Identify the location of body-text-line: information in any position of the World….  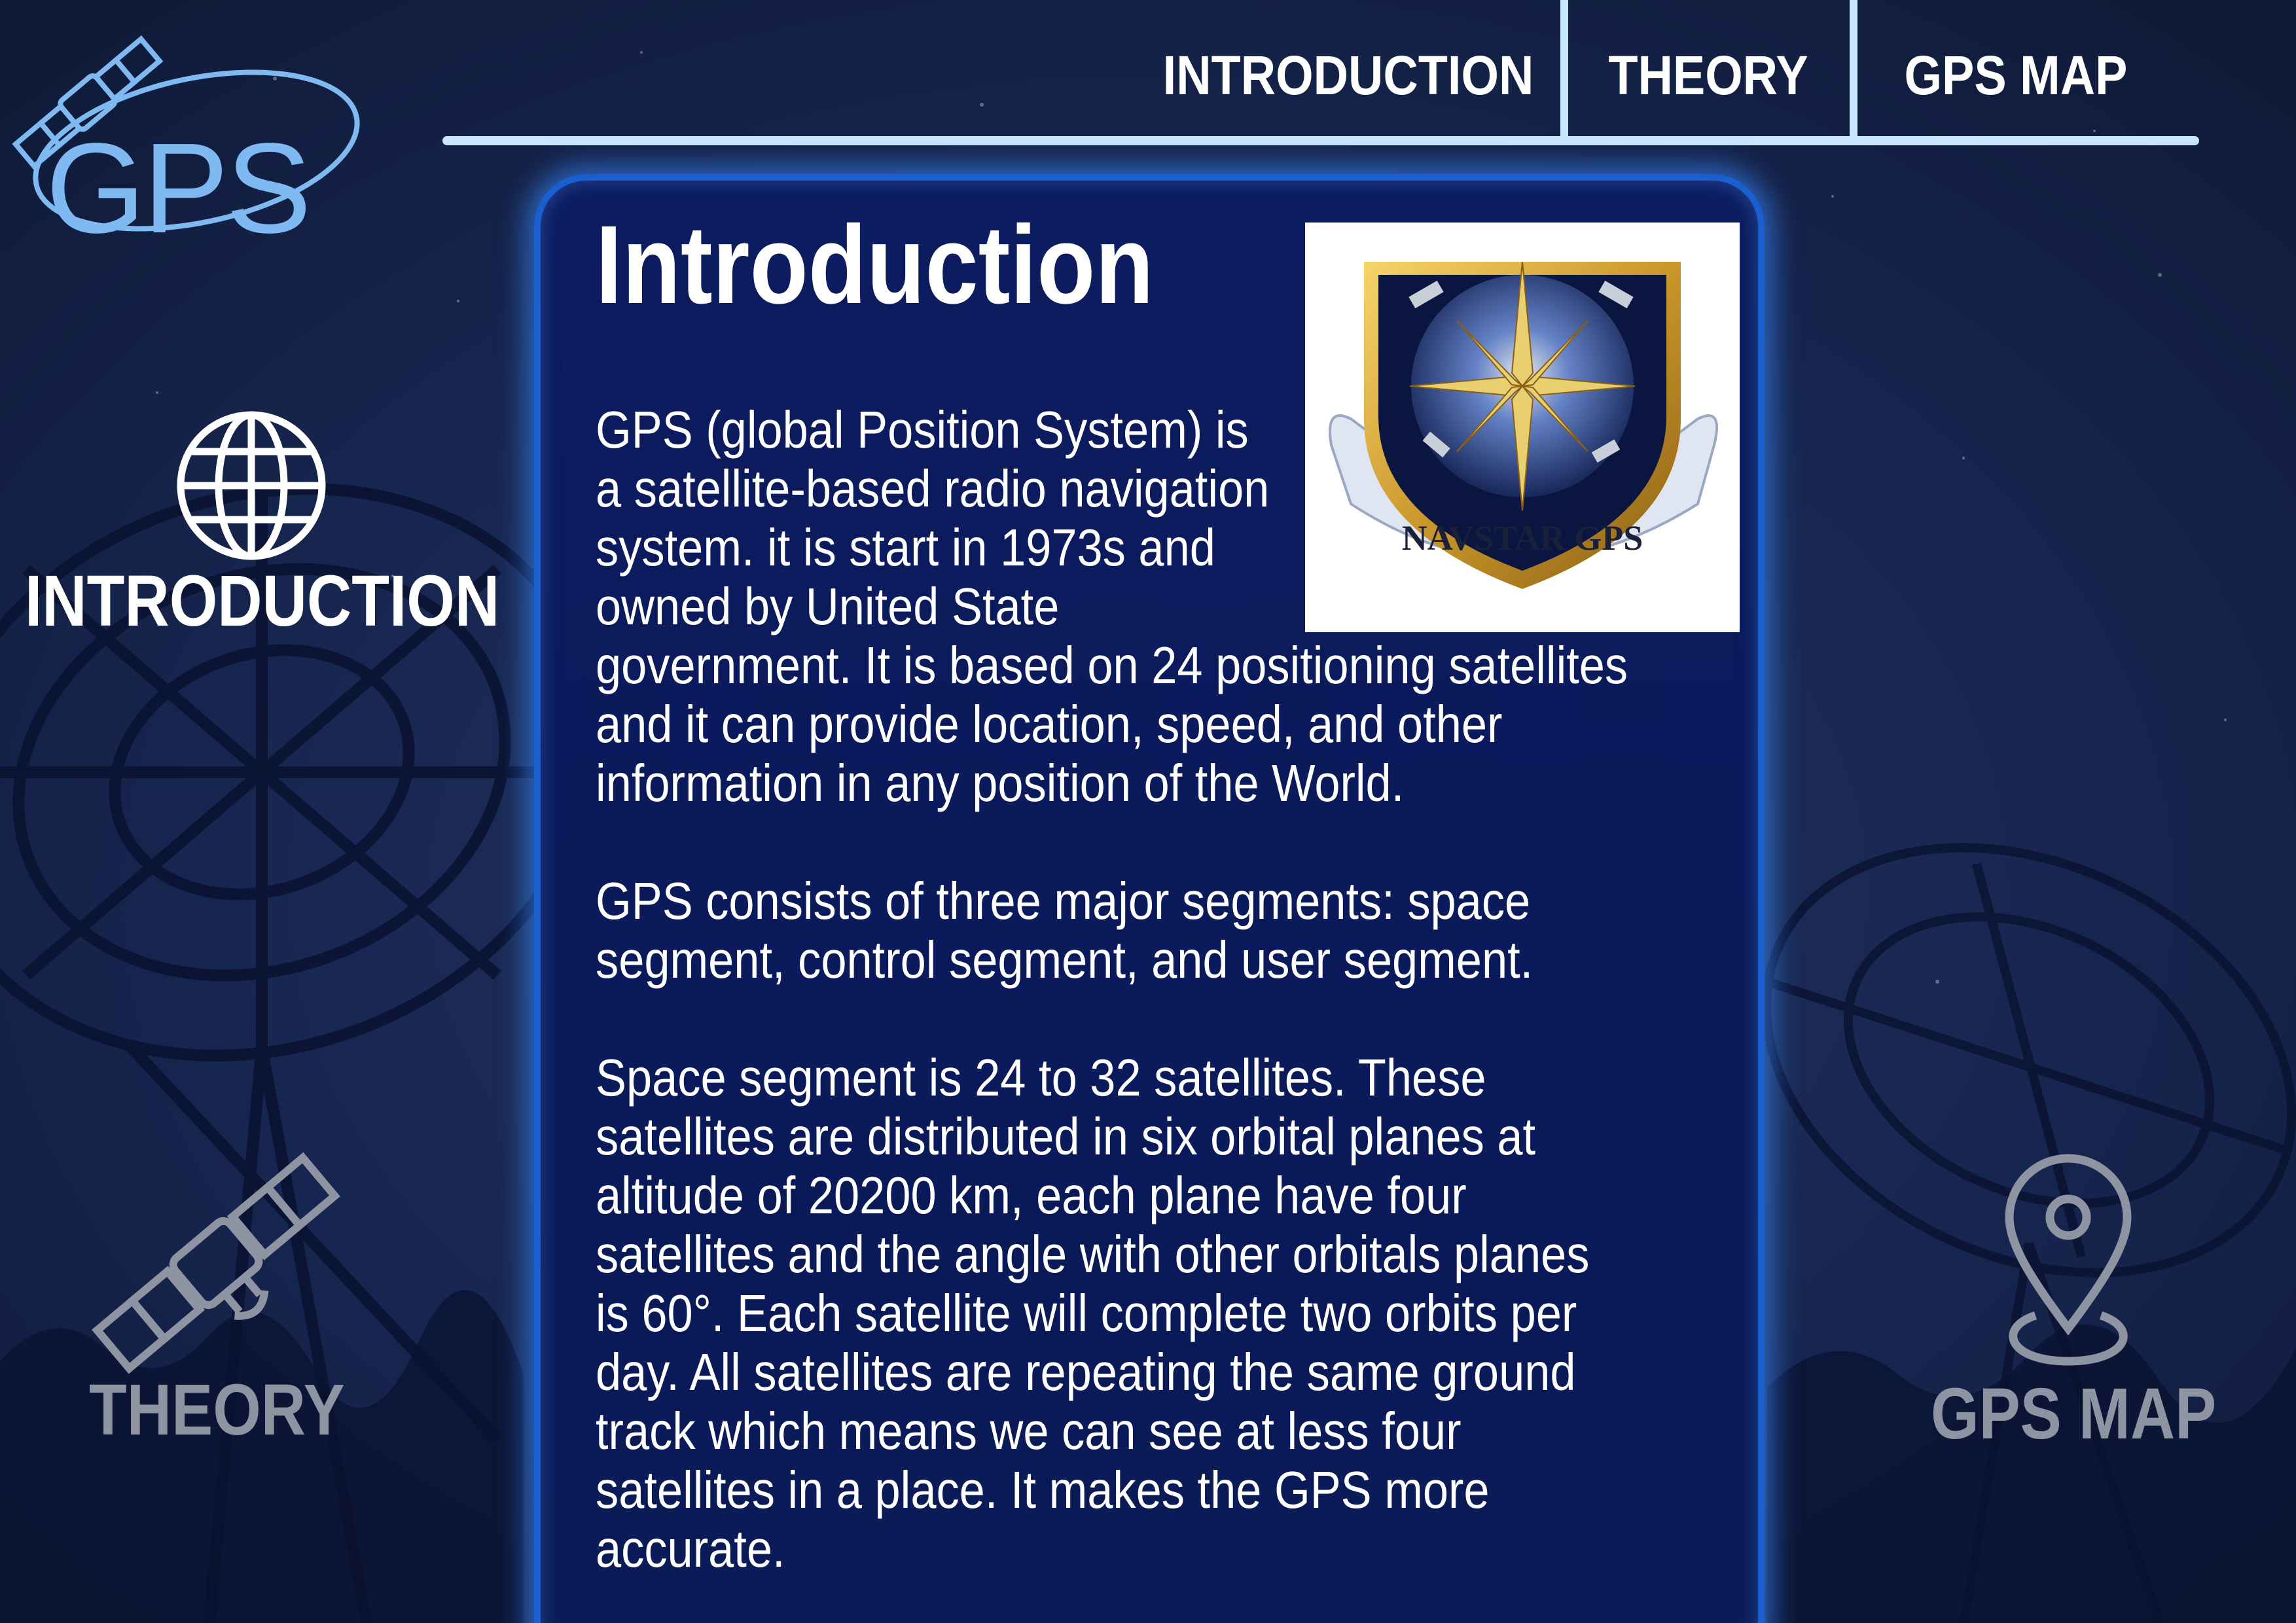
(1000, 783).